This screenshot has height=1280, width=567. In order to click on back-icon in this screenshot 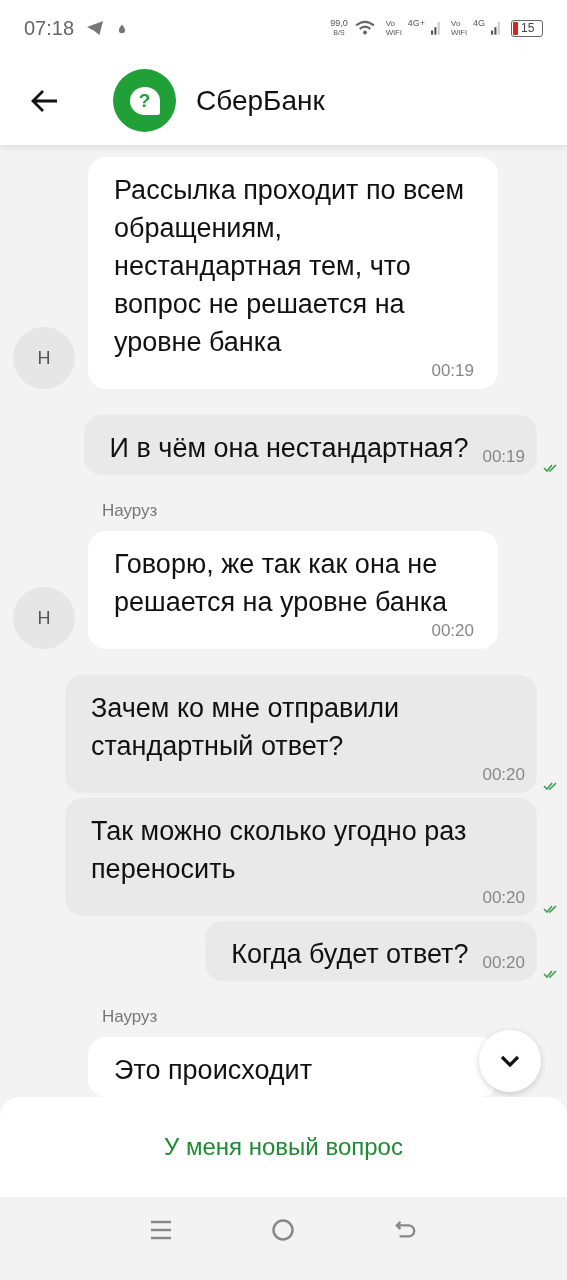, I will do `click(406, 1229)`.